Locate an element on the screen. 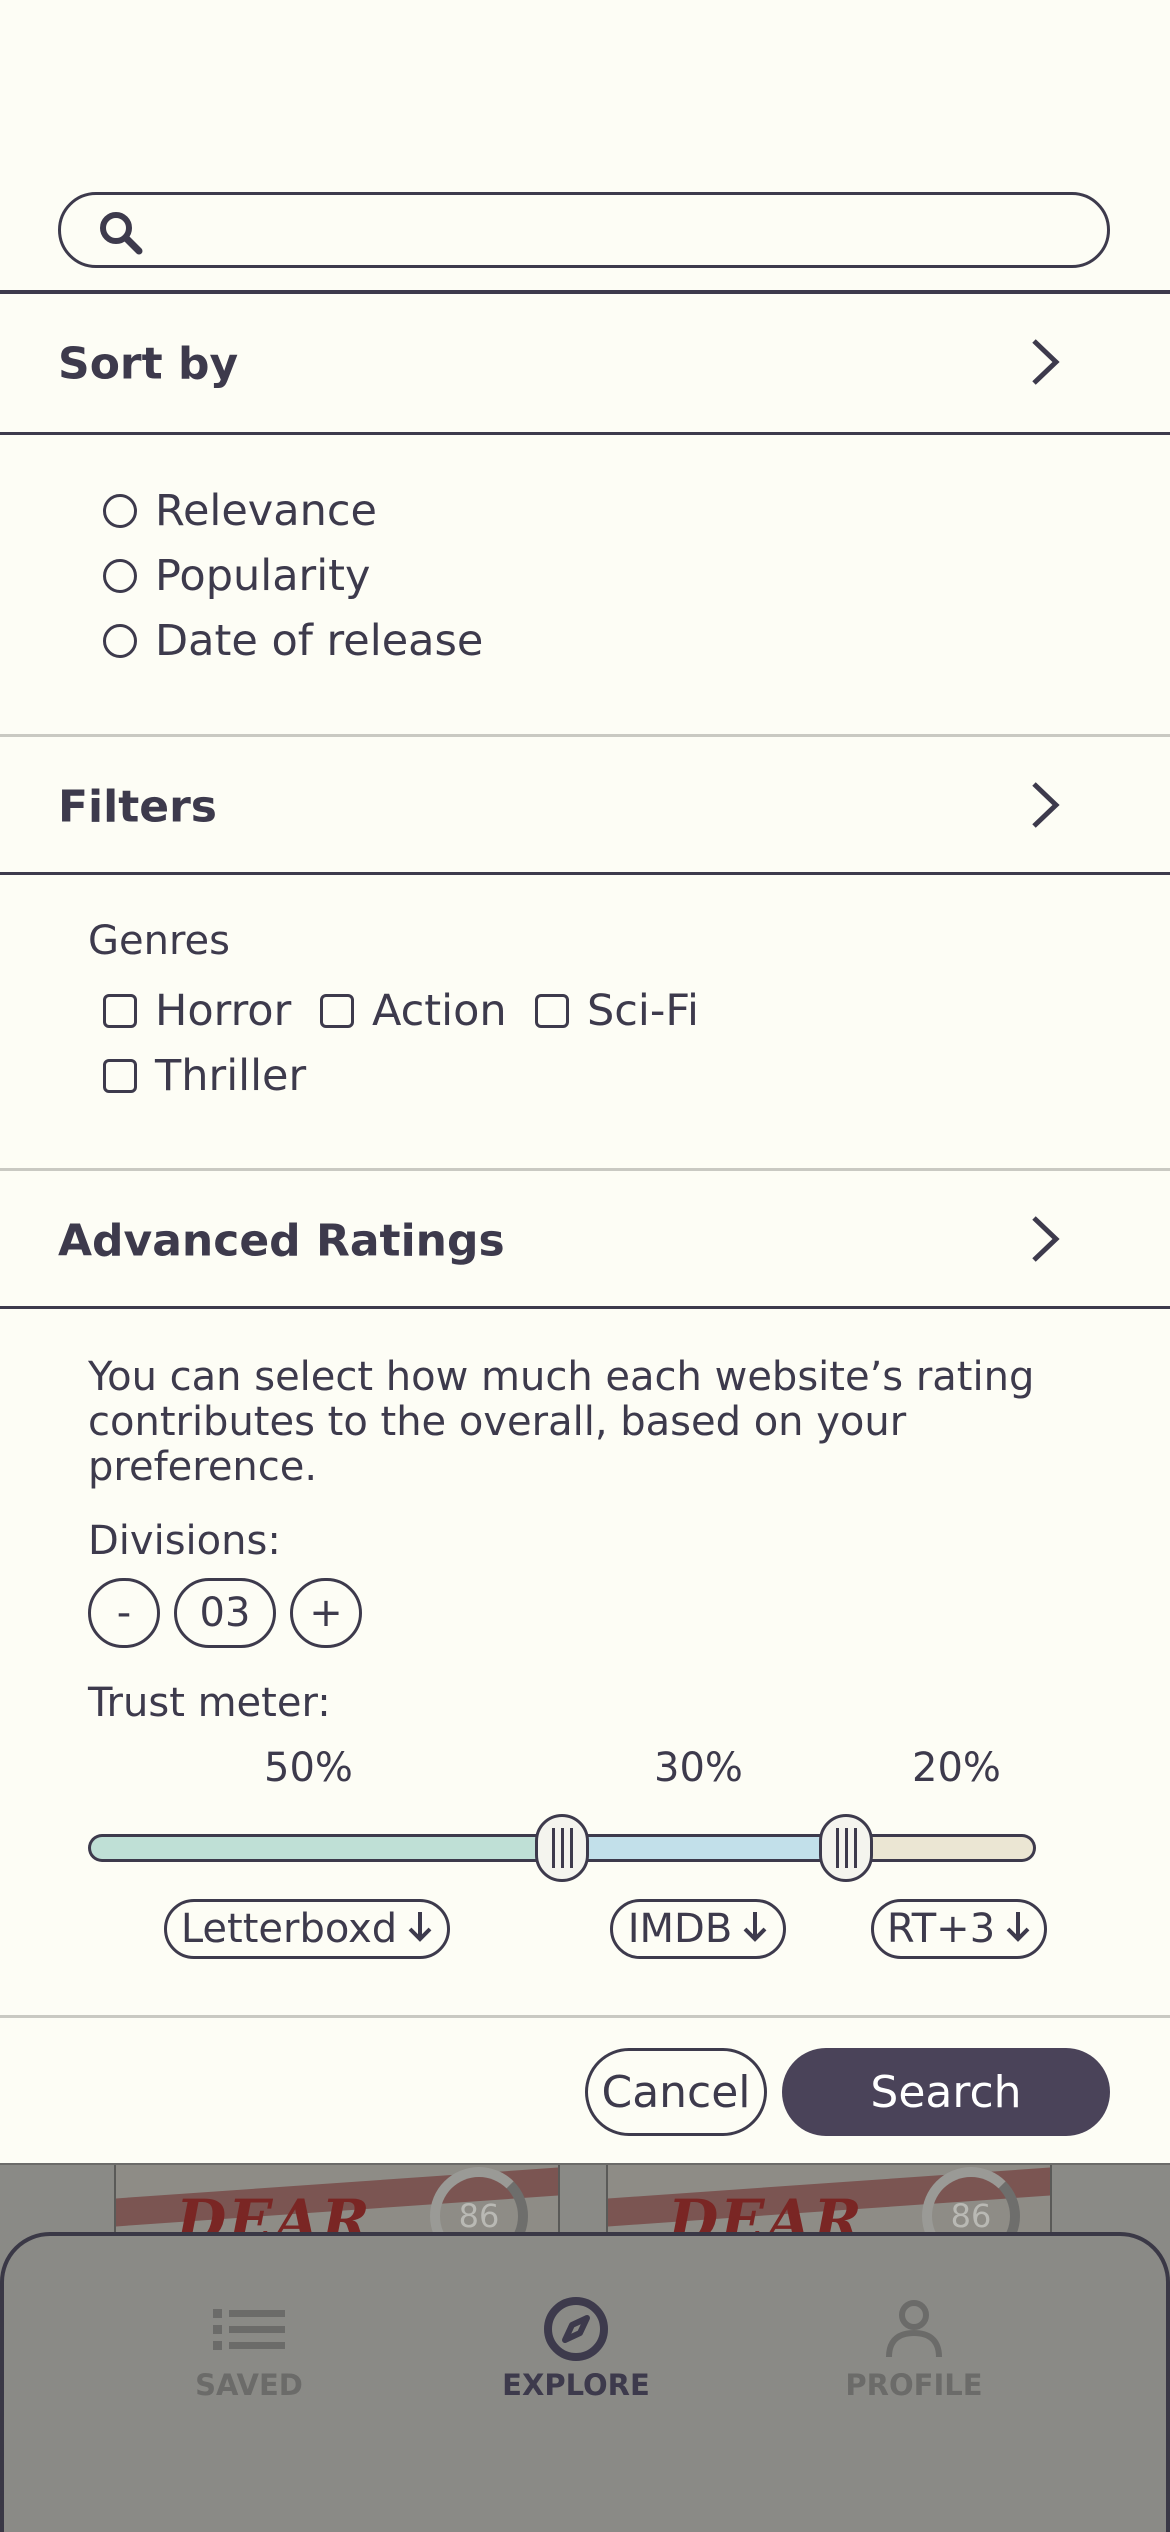 Image resolution: width=1170 pixels, height=2532 pixels. divisions-decrement-button: - is located at coordinates (124, 1613).